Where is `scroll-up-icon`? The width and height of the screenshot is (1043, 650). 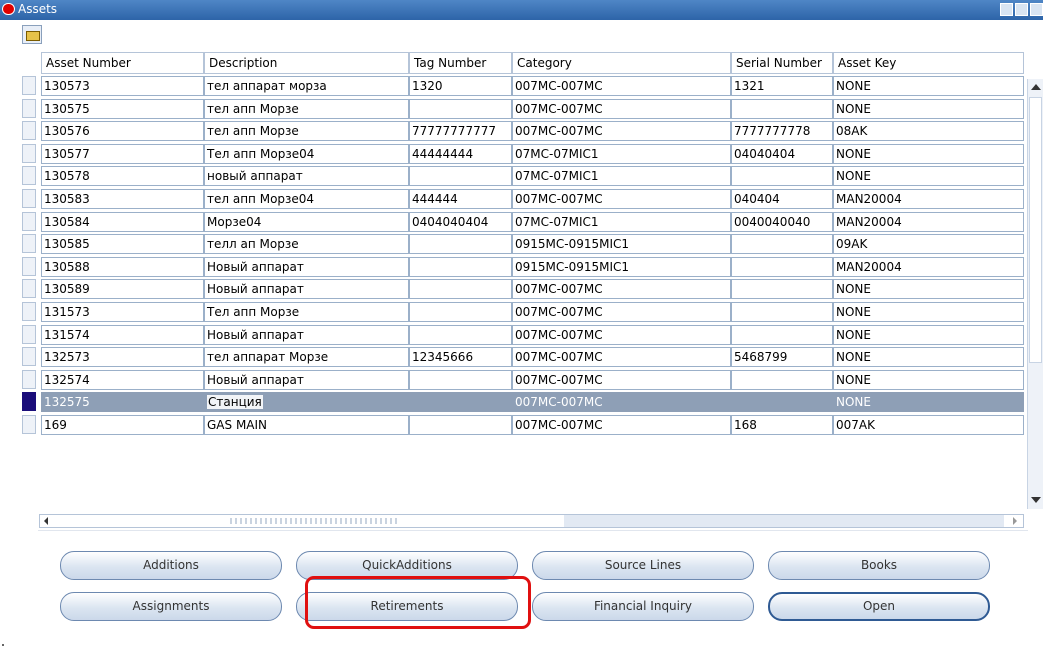
scroll-up-icon is located at coordinates (1036, 87).